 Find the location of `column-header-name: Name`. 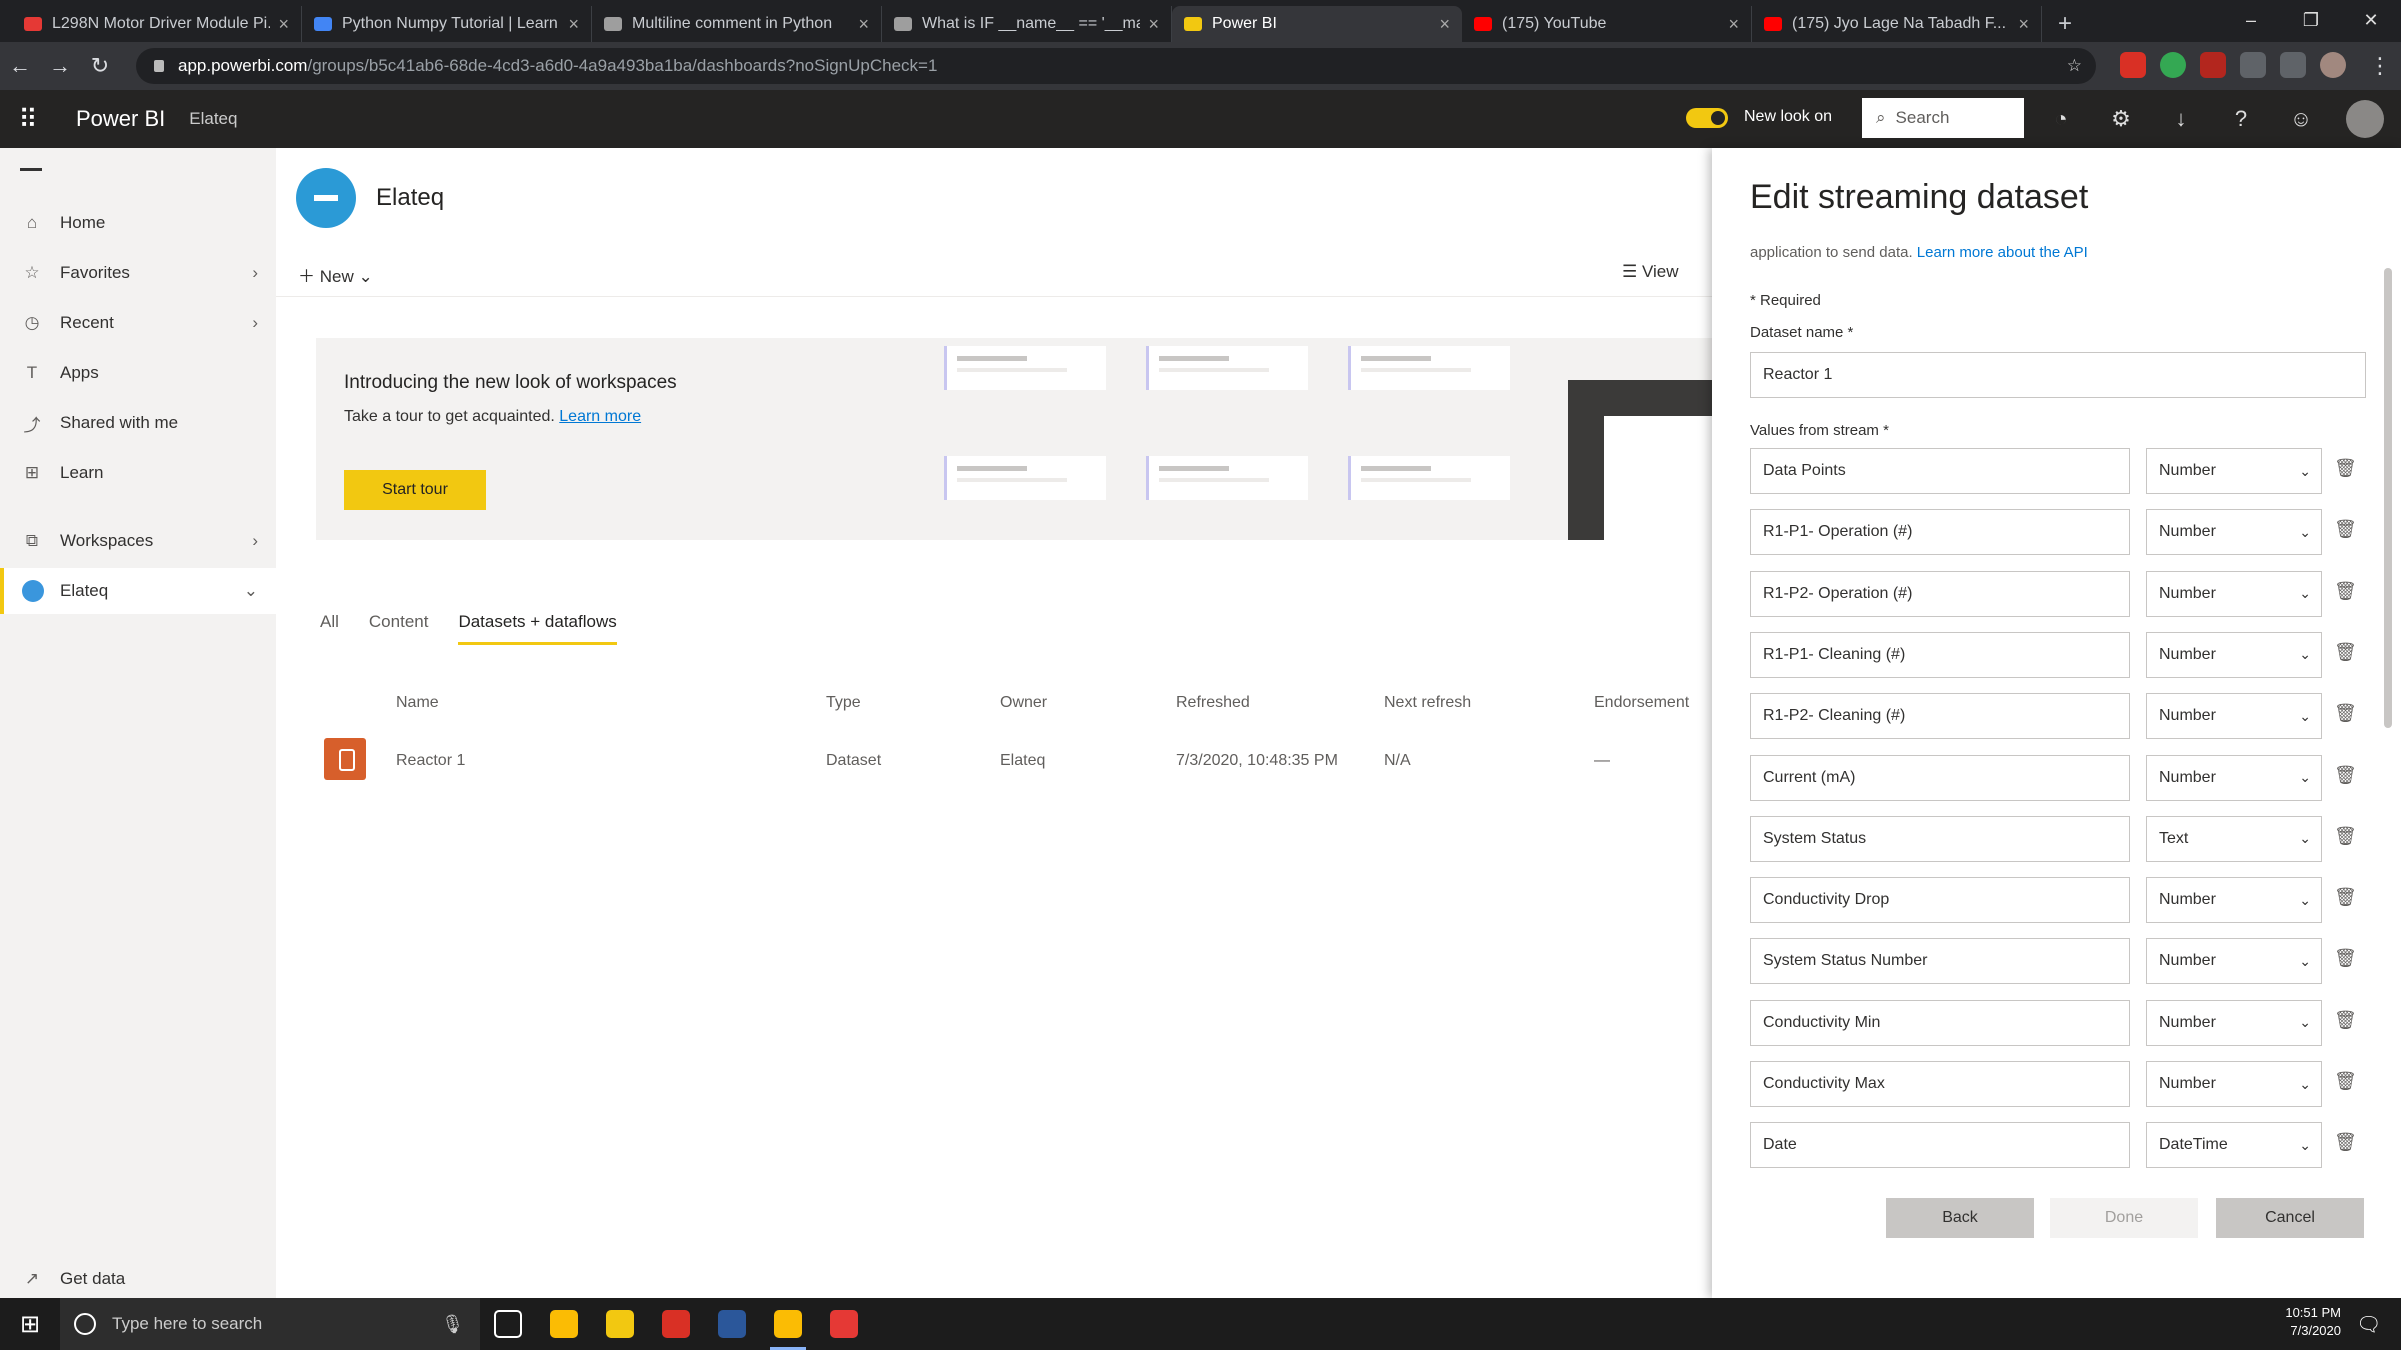

column-header-name: Name is located at coordinates (417, 703).